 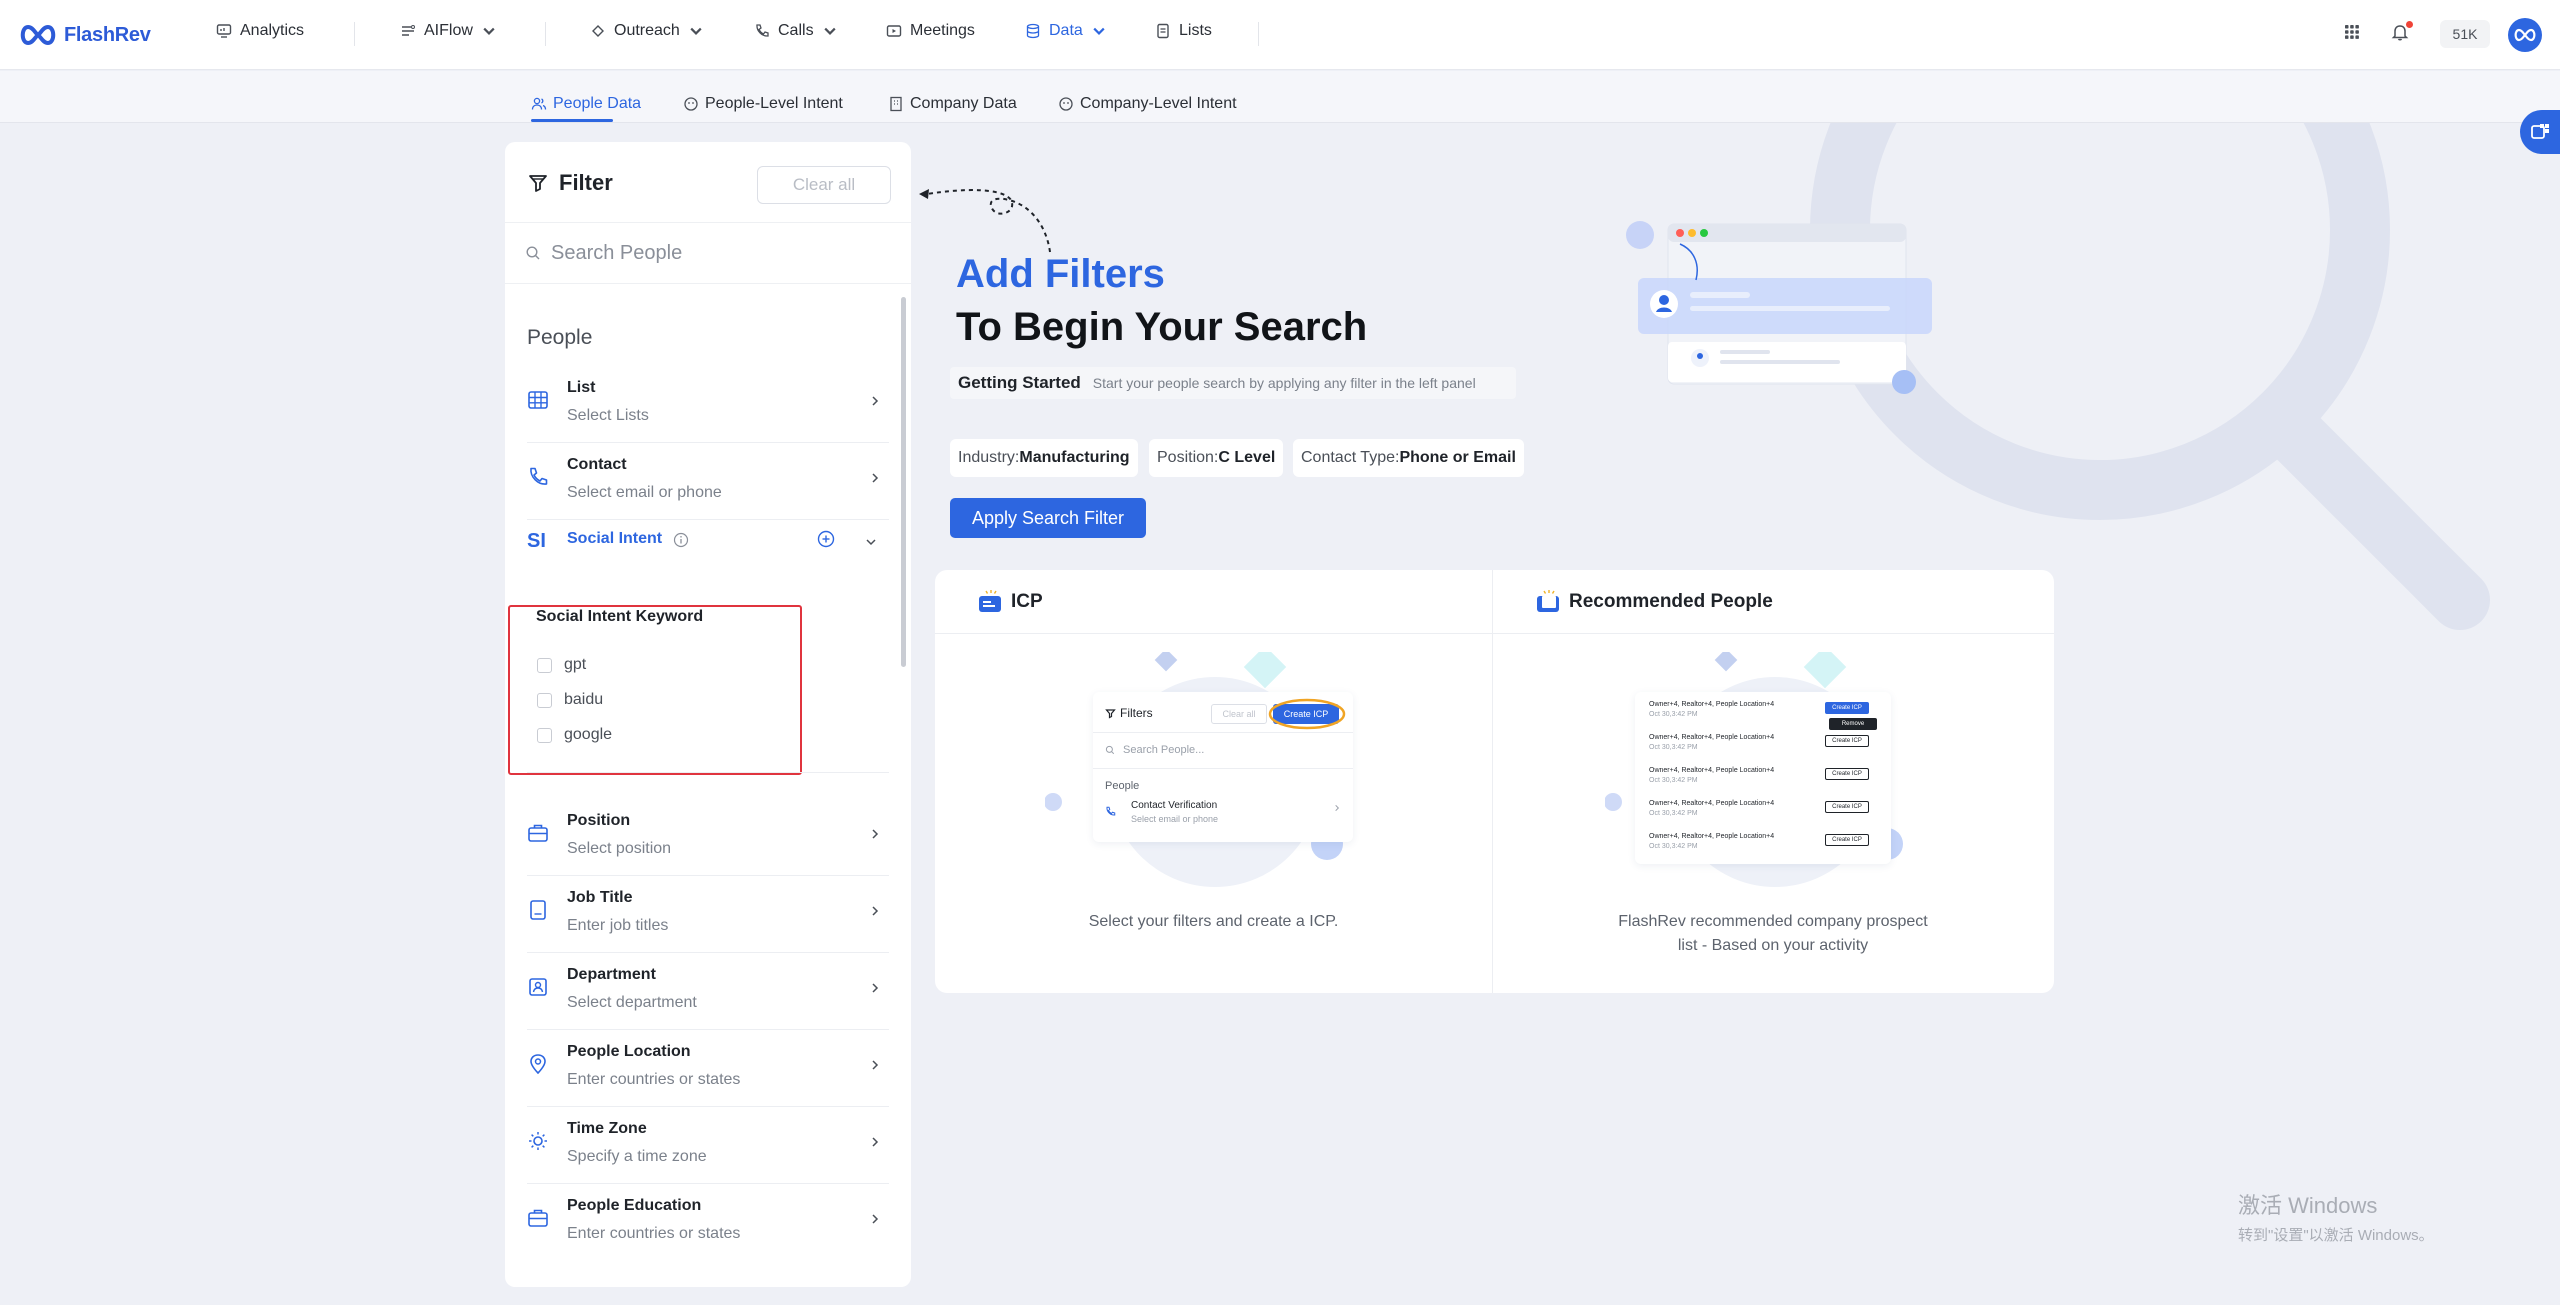 What do you see at coordinates (560, 337) in the screenshot?
I see `section-title-people: People` at bounding box center [560, 337].